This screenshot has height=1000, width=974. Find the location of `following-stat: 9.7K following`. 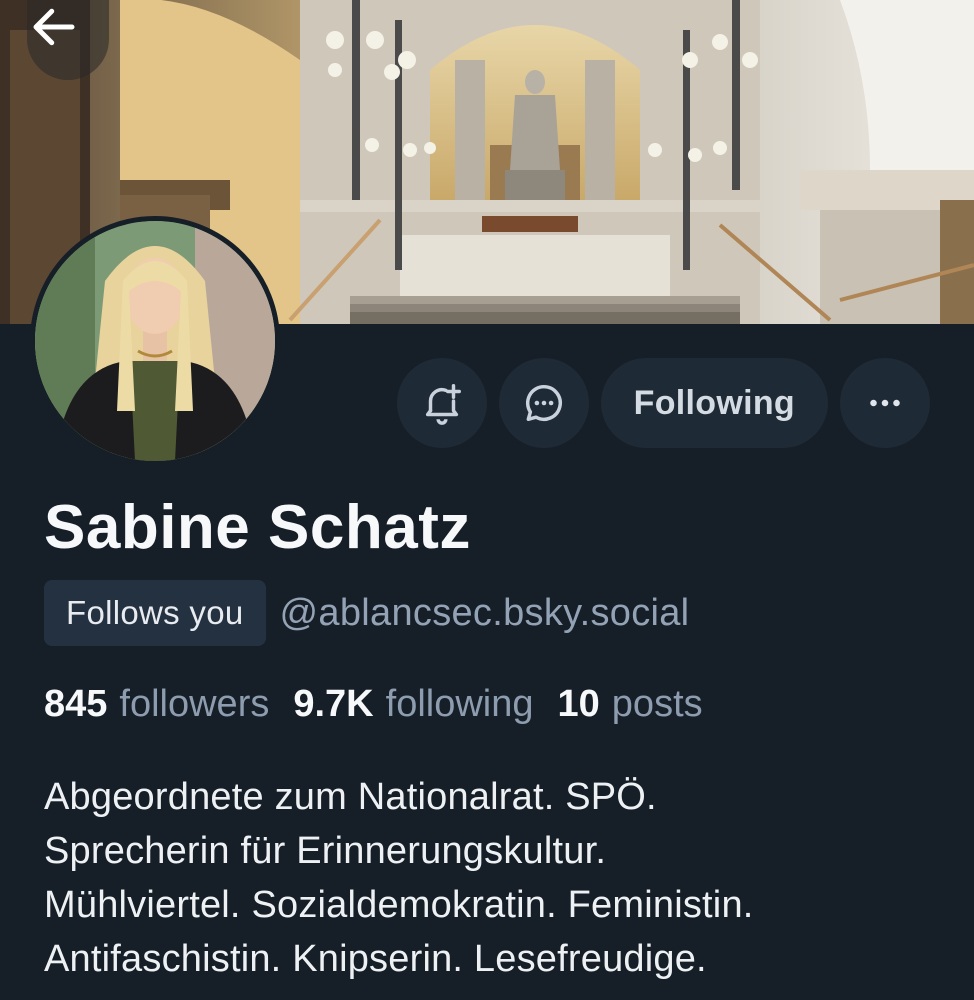

following-stat: 9.7K following is located at coordinates (413, 704).